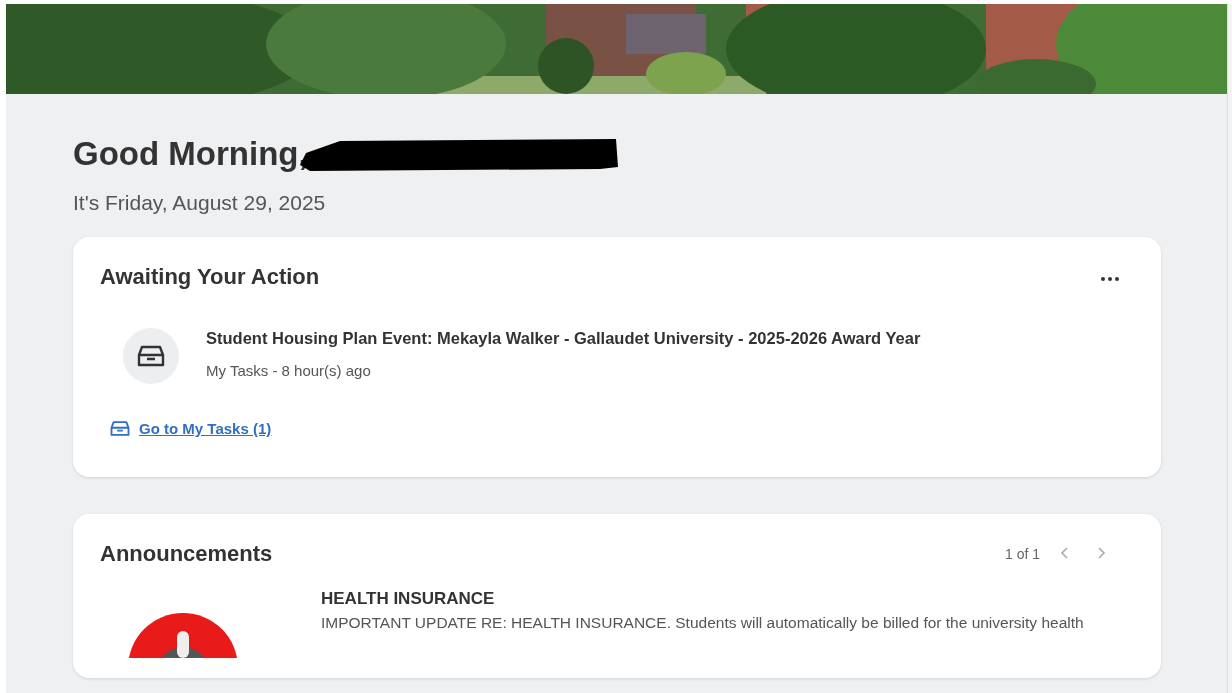 This screenshot has width=1232, height=693. I want to click on alert-icon, so click(183, 635).